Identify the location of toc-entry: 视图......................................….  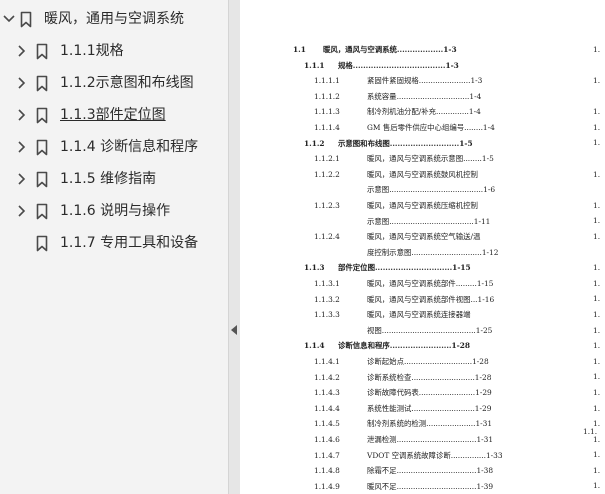
(458, 331).